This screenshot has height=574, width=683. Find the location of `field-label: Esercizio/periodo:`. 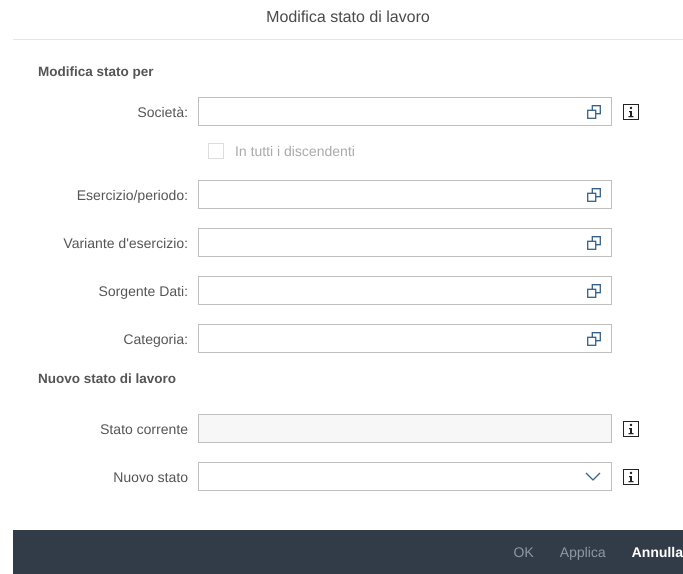

field-label: Esercizio/periodo: is located at coordinates (132, 194).